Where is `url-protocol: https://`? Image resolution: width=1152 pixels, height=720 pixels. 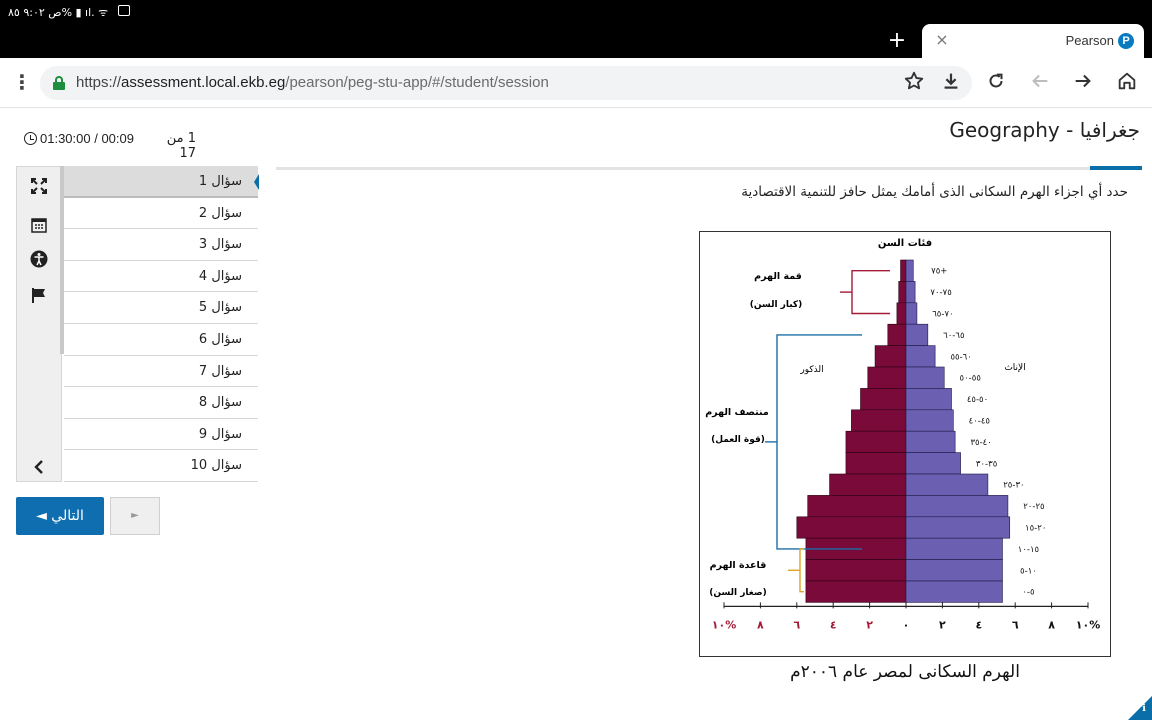 url-protocol: https:// is located at coordinates (99, 82).